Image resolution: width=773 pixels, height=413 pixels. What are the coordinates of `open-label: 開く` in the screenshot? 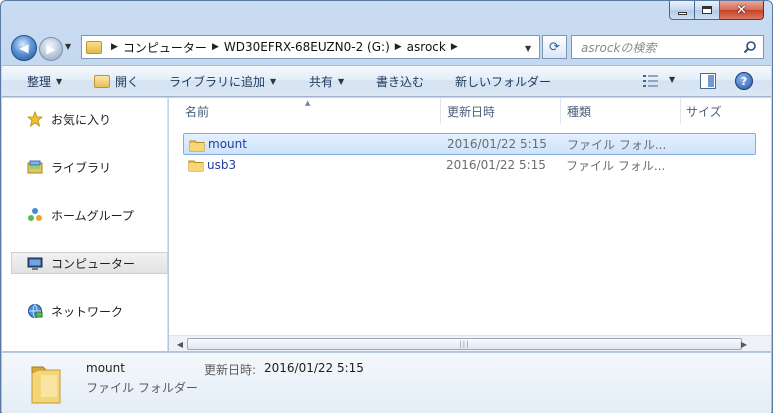 It's located at (127, 81).